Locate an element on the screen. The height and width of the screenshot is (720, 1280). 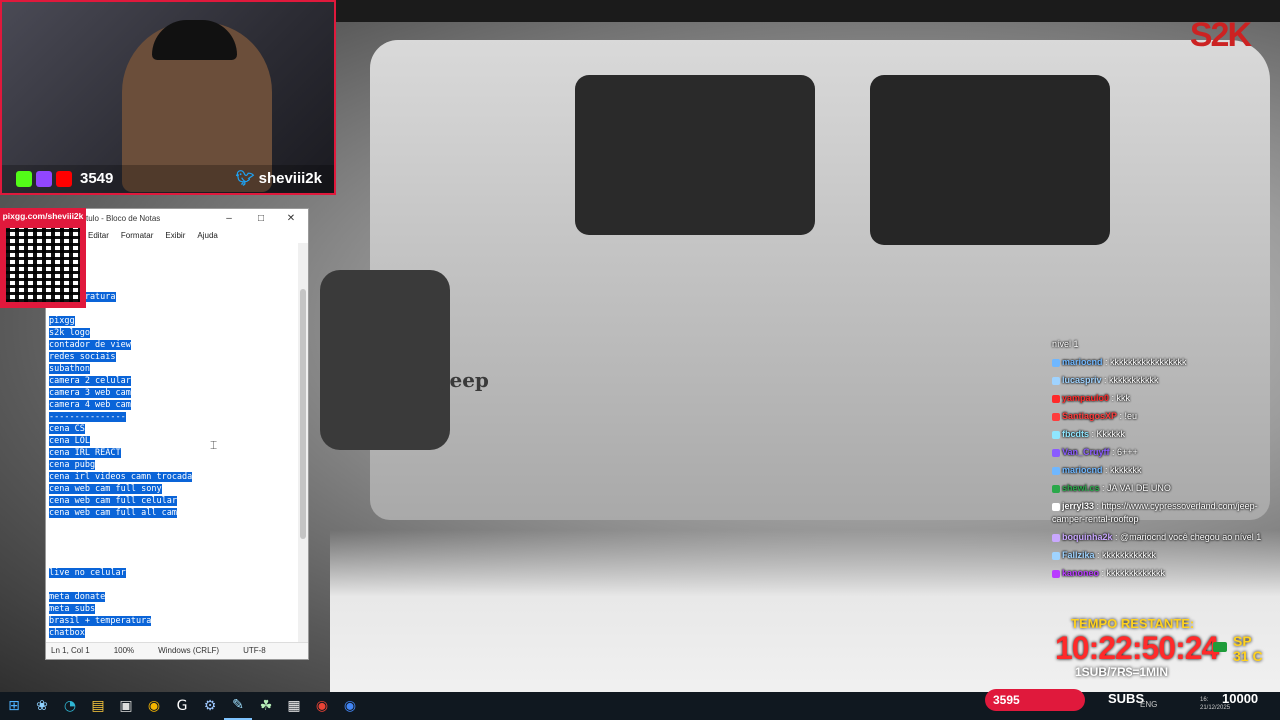
chat-text: : kkkkkkkkkkkkk is located at coordinates (1133, 573).